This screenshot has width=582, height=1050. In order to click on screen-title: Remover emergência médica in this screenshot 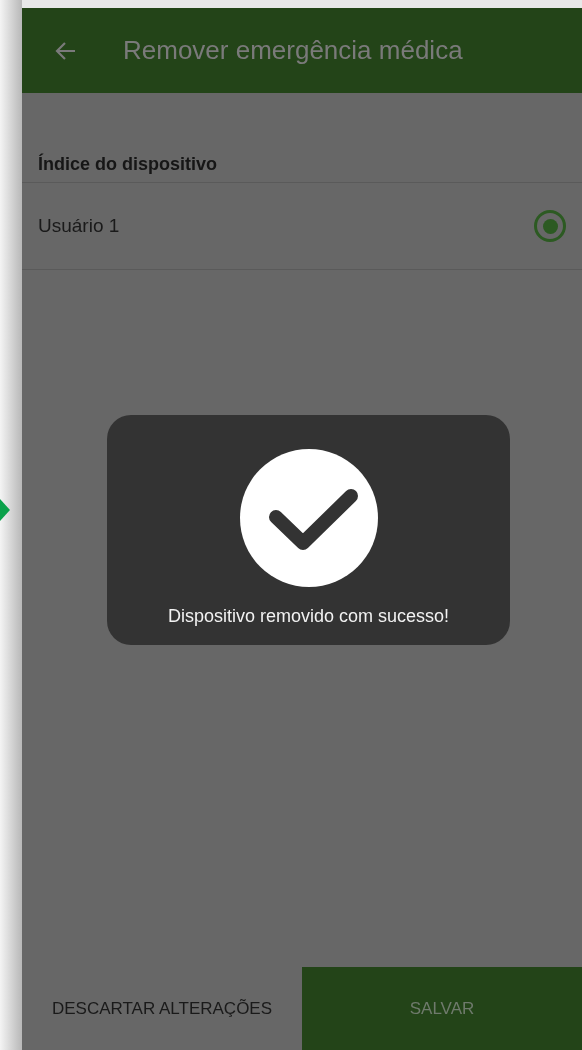, I will do `click(293, 50)`.